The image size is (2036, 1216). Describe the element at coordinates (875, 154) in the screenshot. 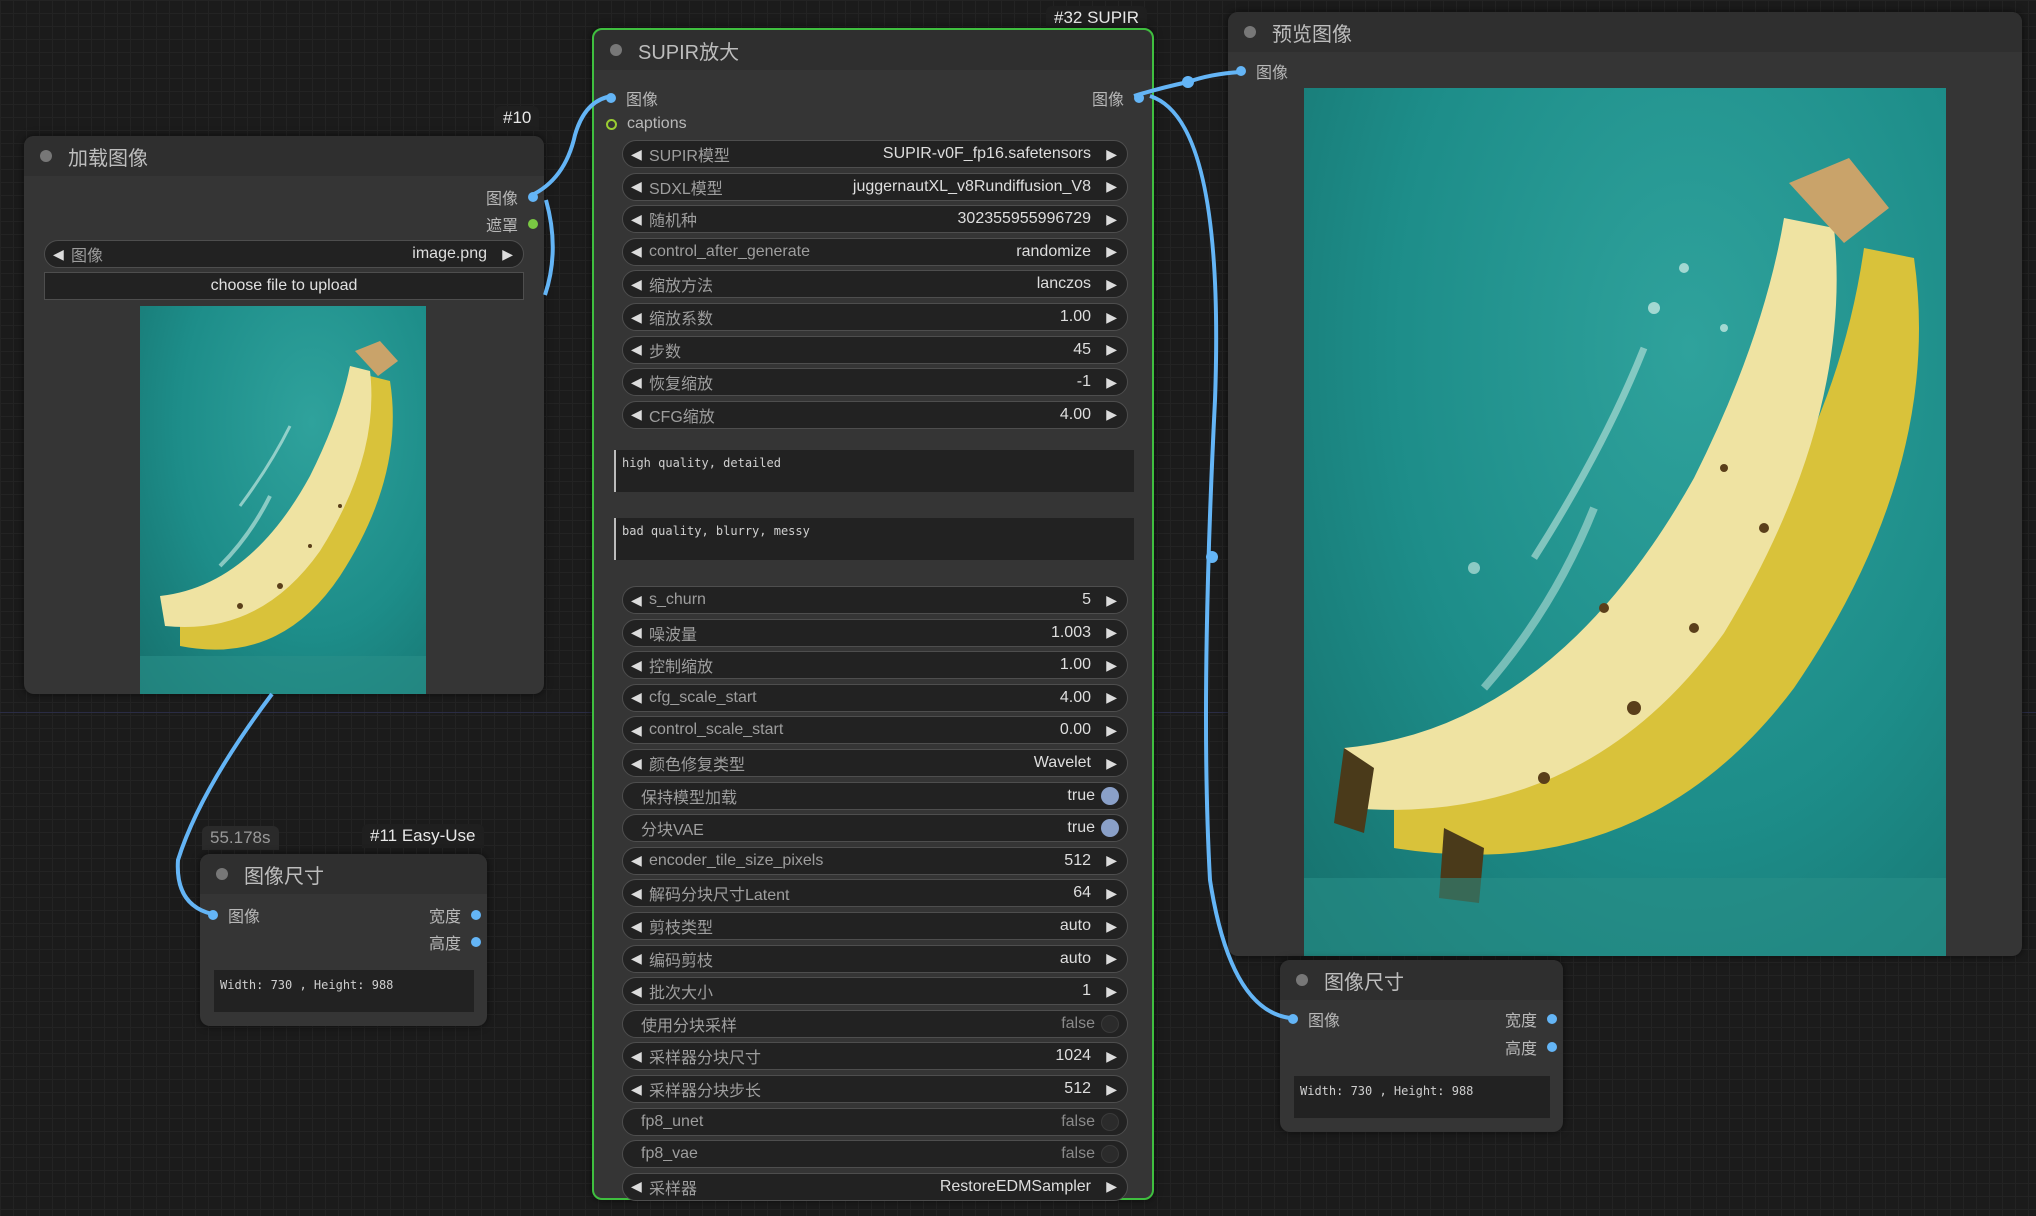

I see `widget-supir: ◀ SUPIR模型 SUPIR-v0F_fp16.safetensors ▶` at that location.